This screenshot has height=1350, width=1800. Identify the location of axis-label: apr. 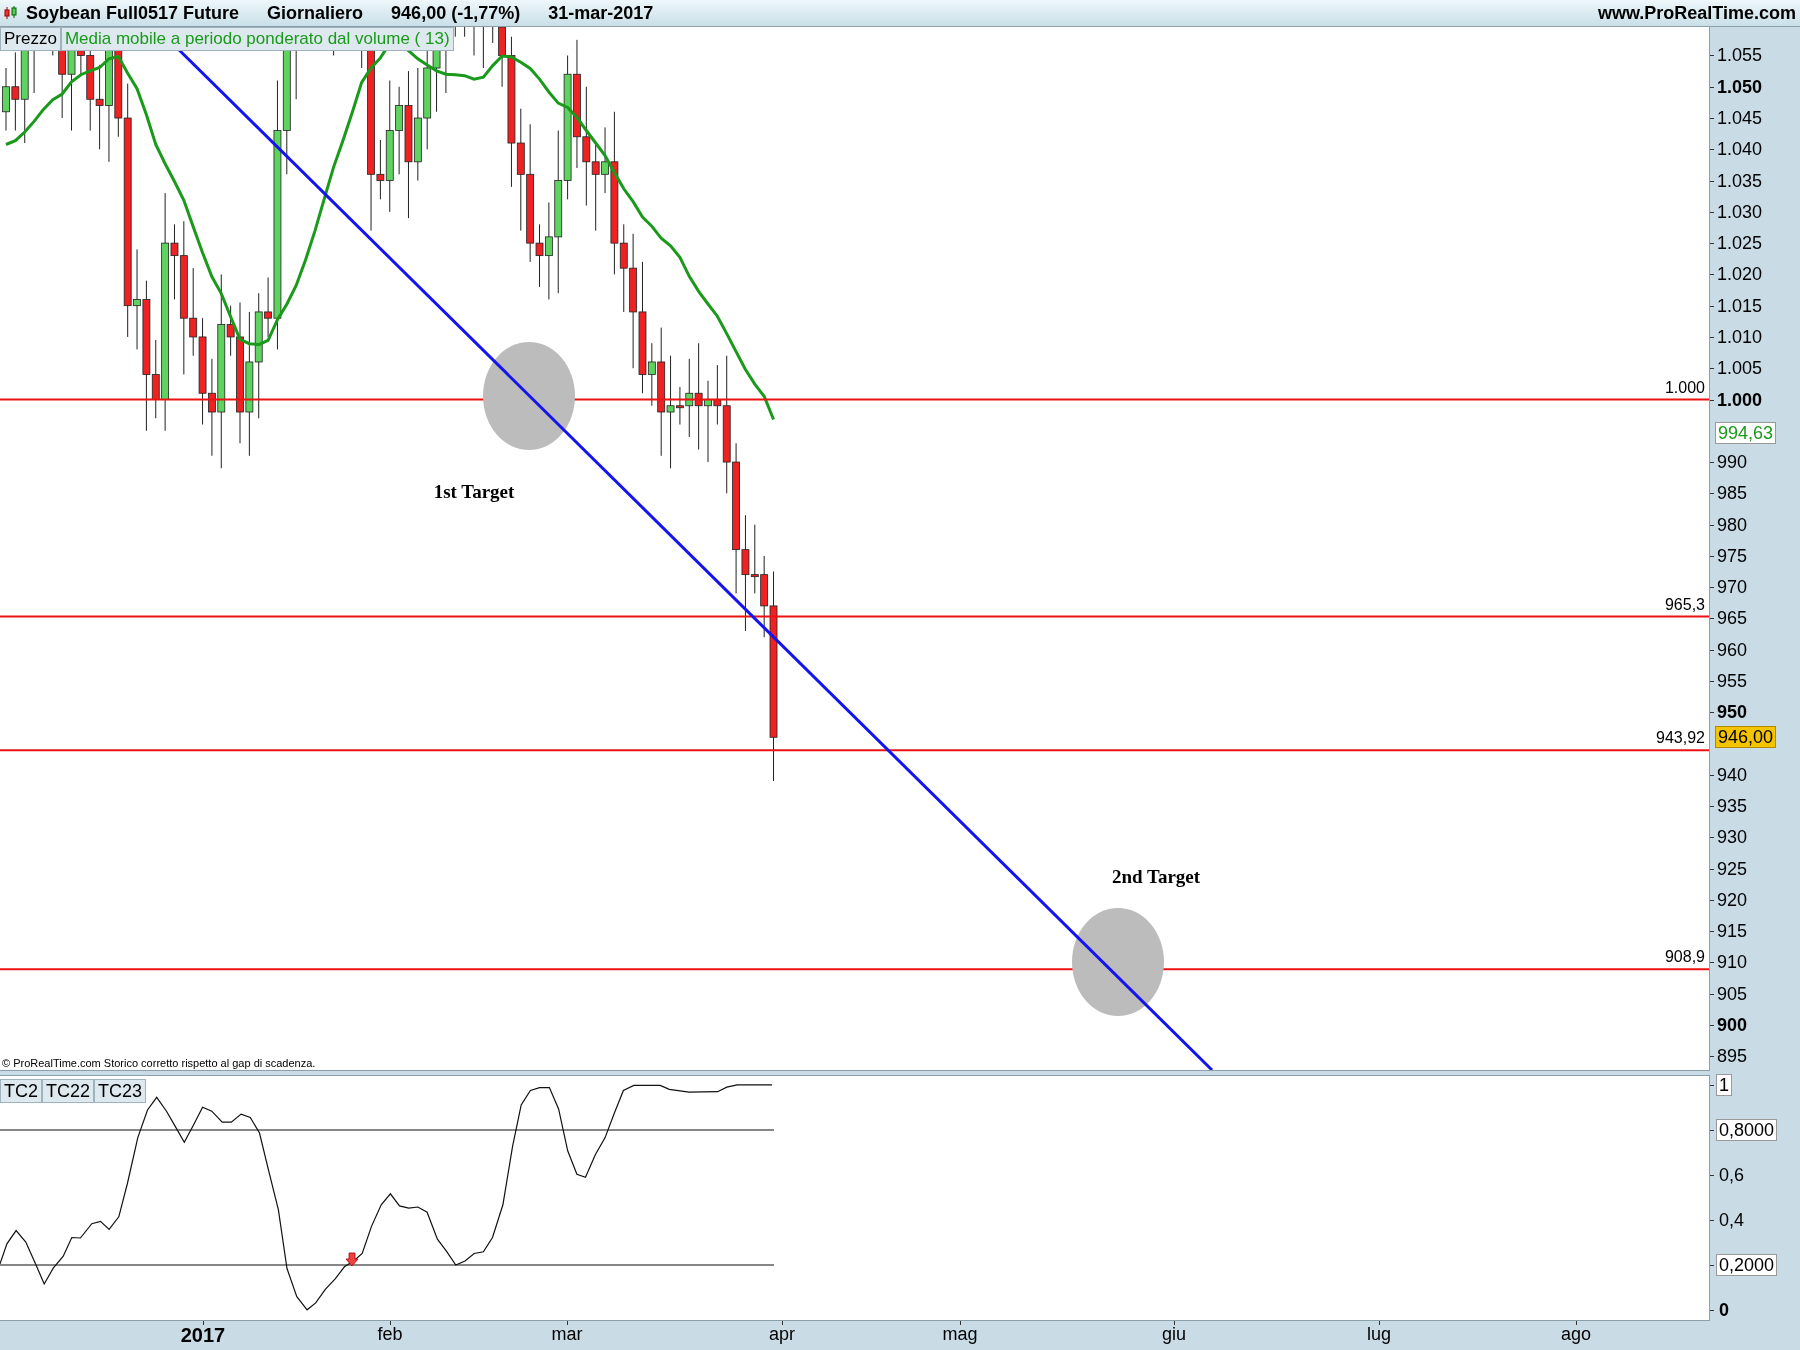
(782, 1334).